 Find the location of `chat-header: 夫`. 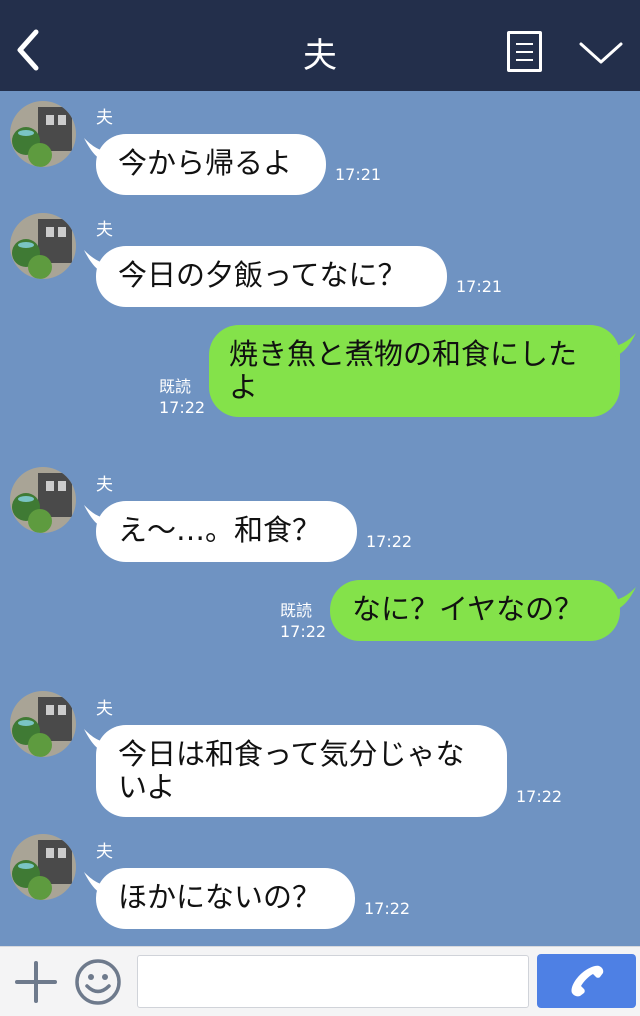

chat-header: 夫 is located at coordinates (320, 45).